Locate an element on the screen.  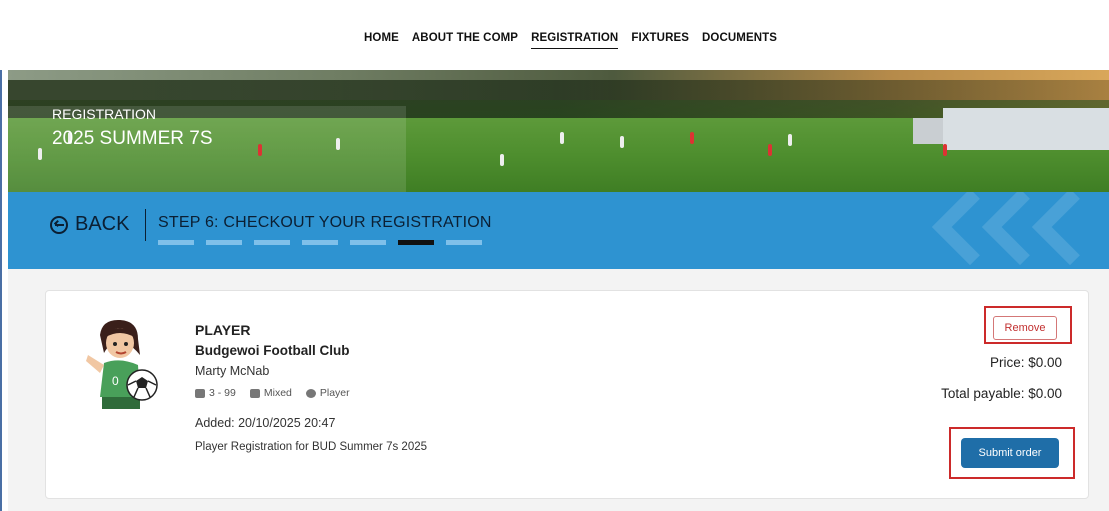
step-progress is located at coordinates (320, 242).